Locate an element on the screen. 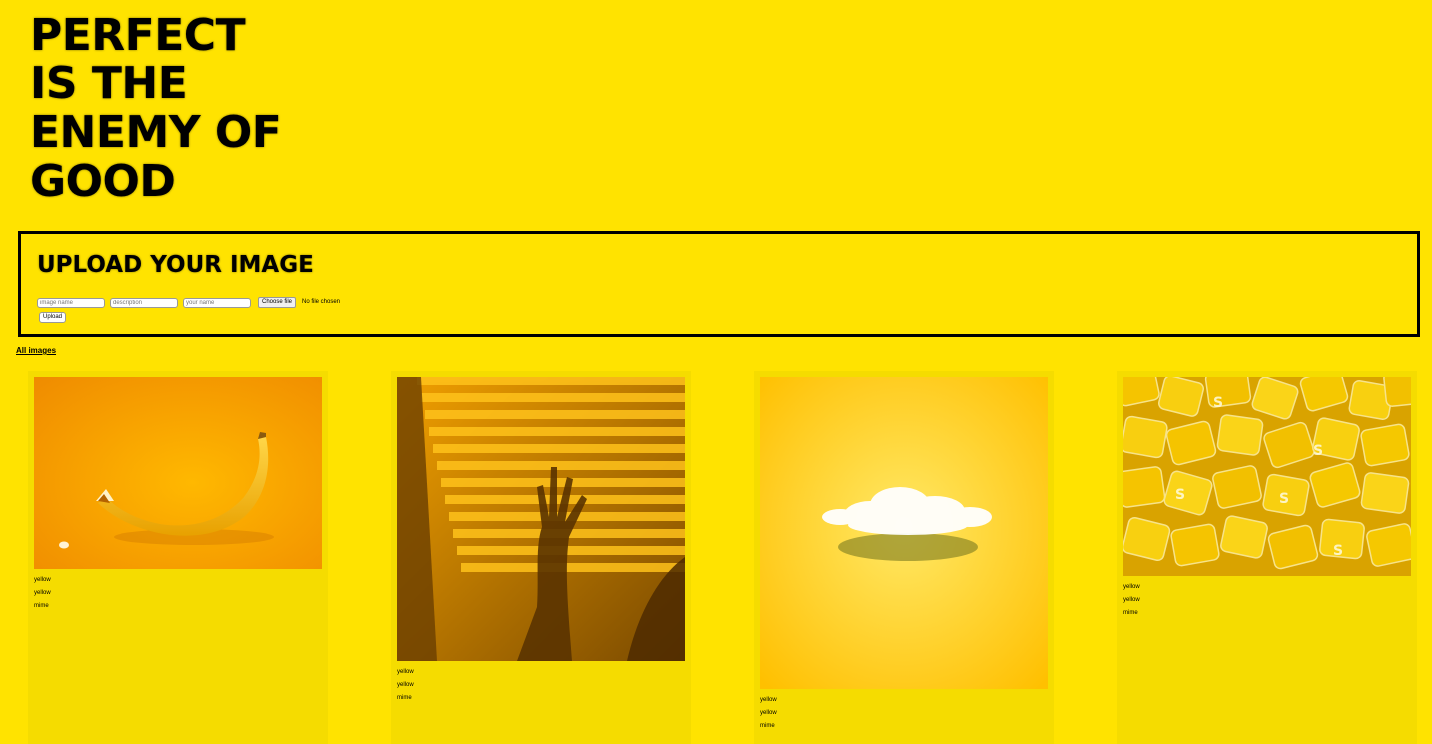  all-images-link: All images is located at coordinates (36, 350).